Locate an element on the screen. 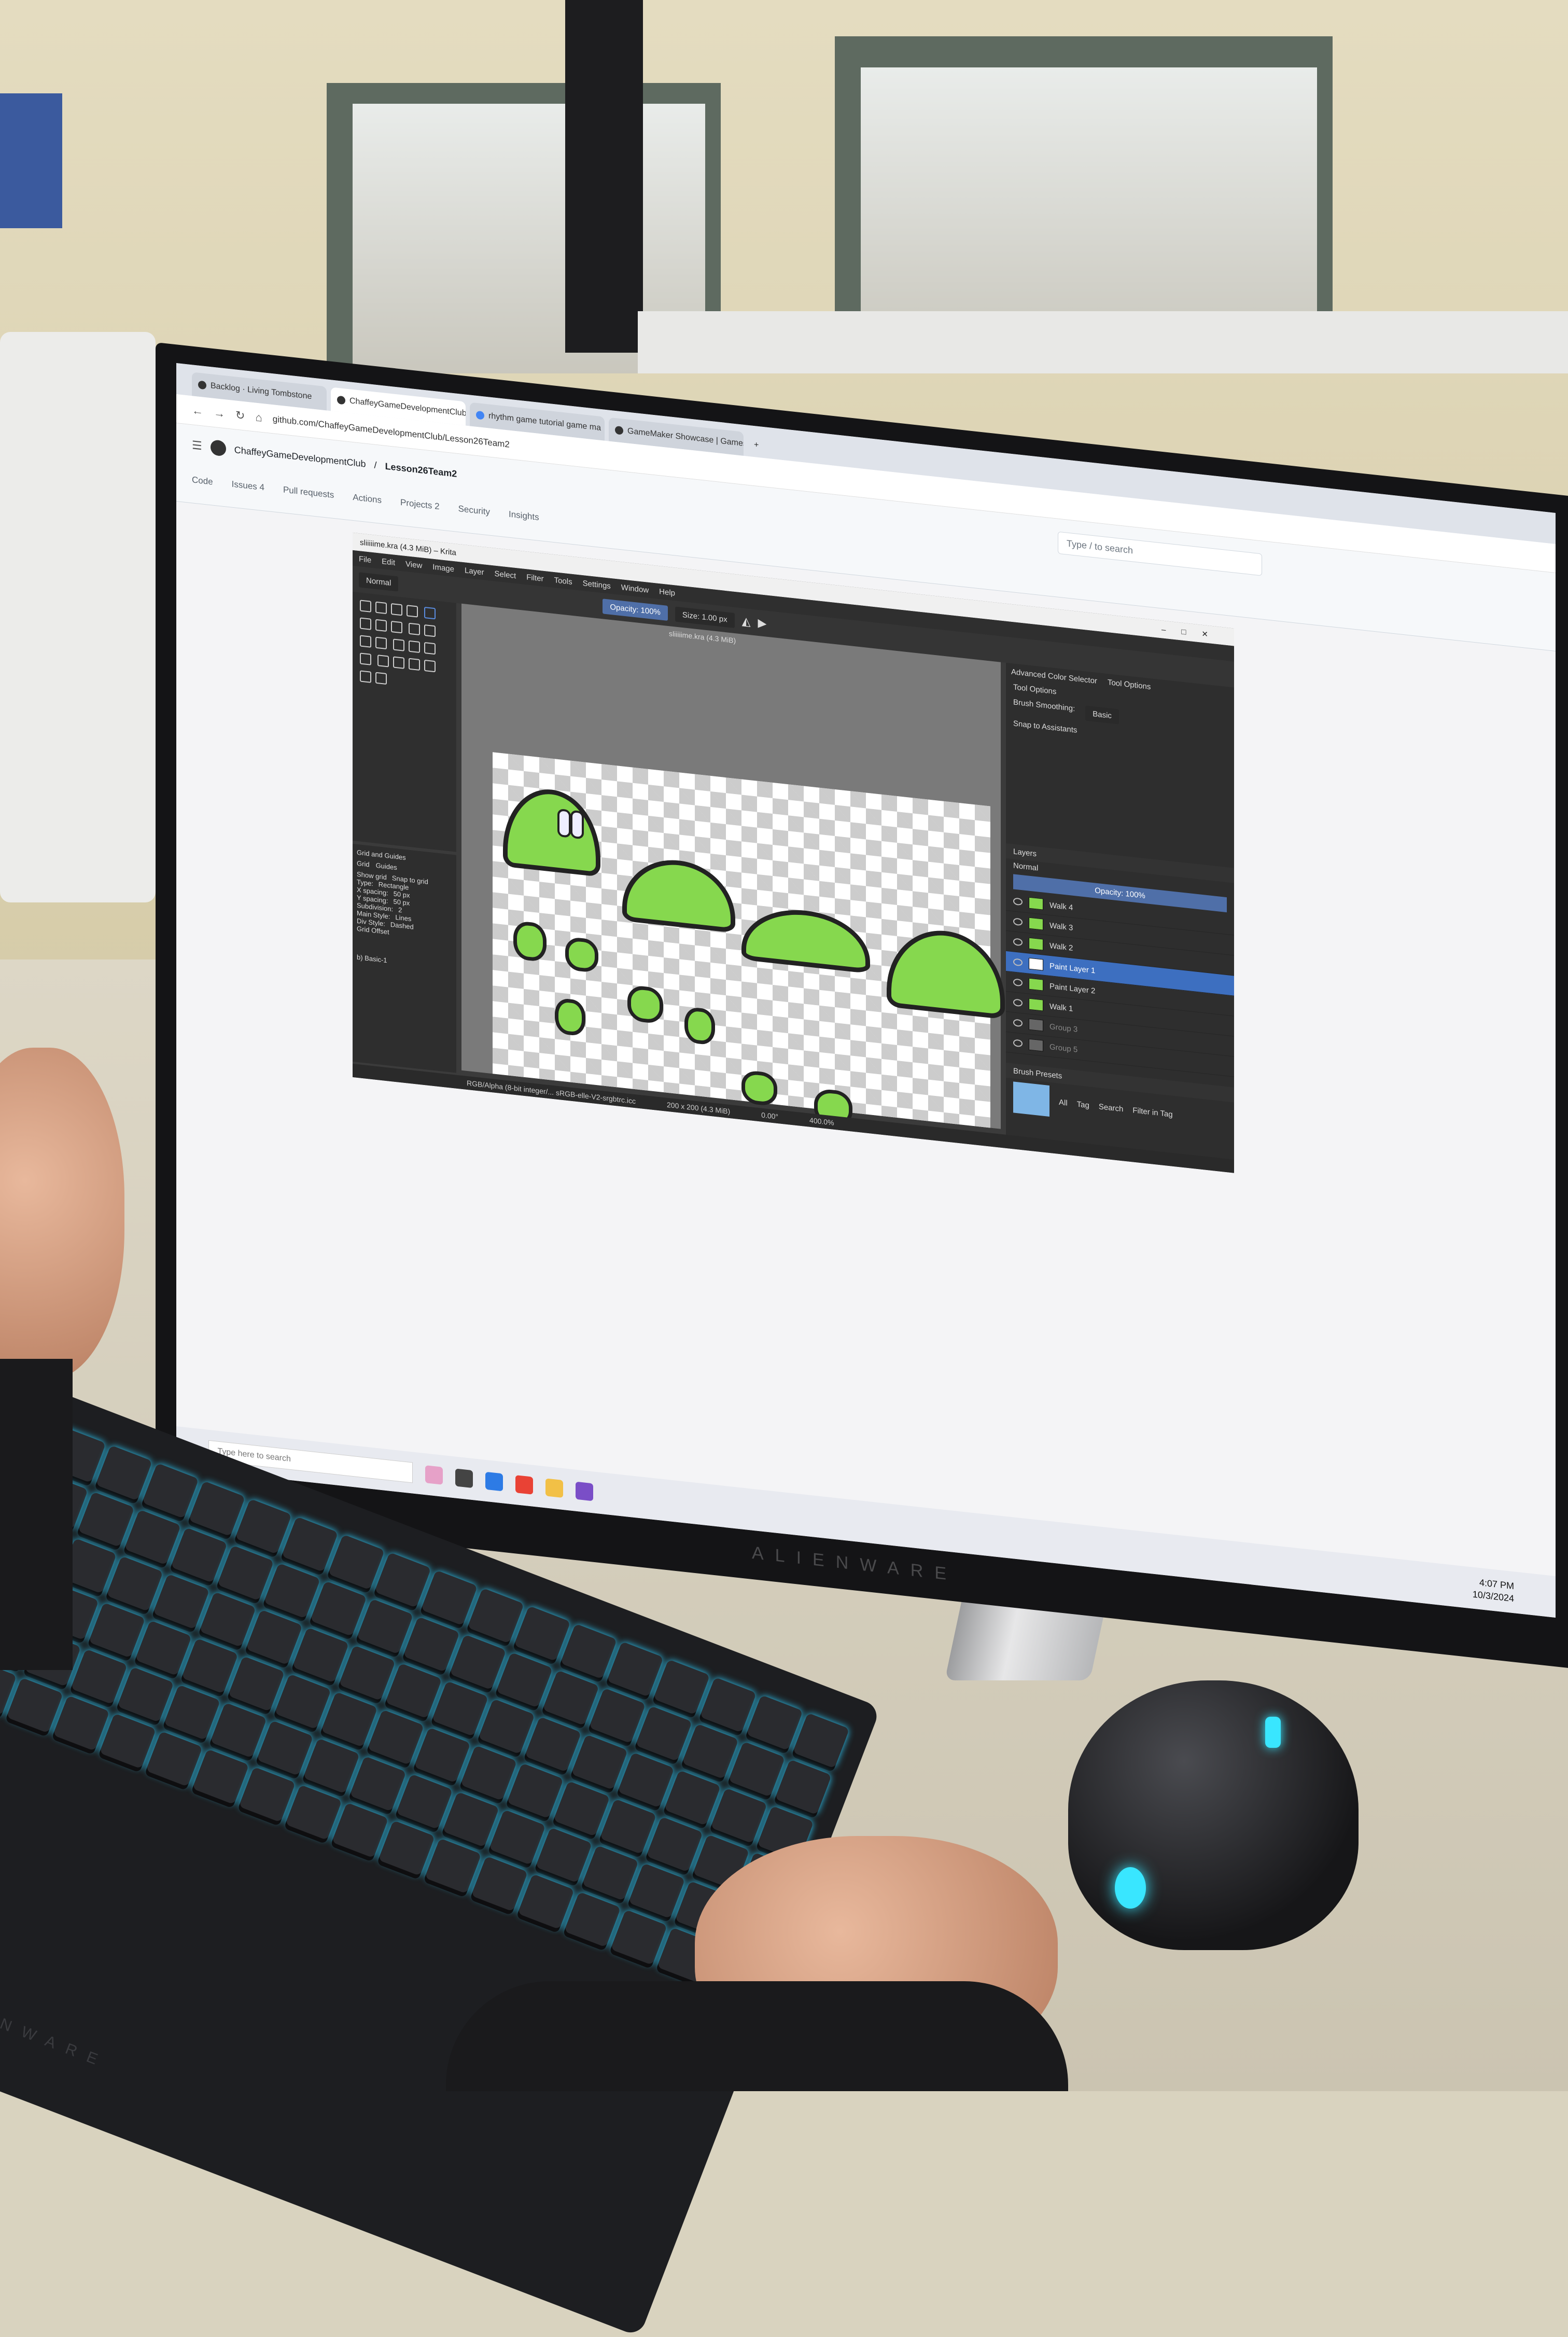 This screenshot has height=2337, width=1568. crop-tool-icon is located at coordinates (399, 644).